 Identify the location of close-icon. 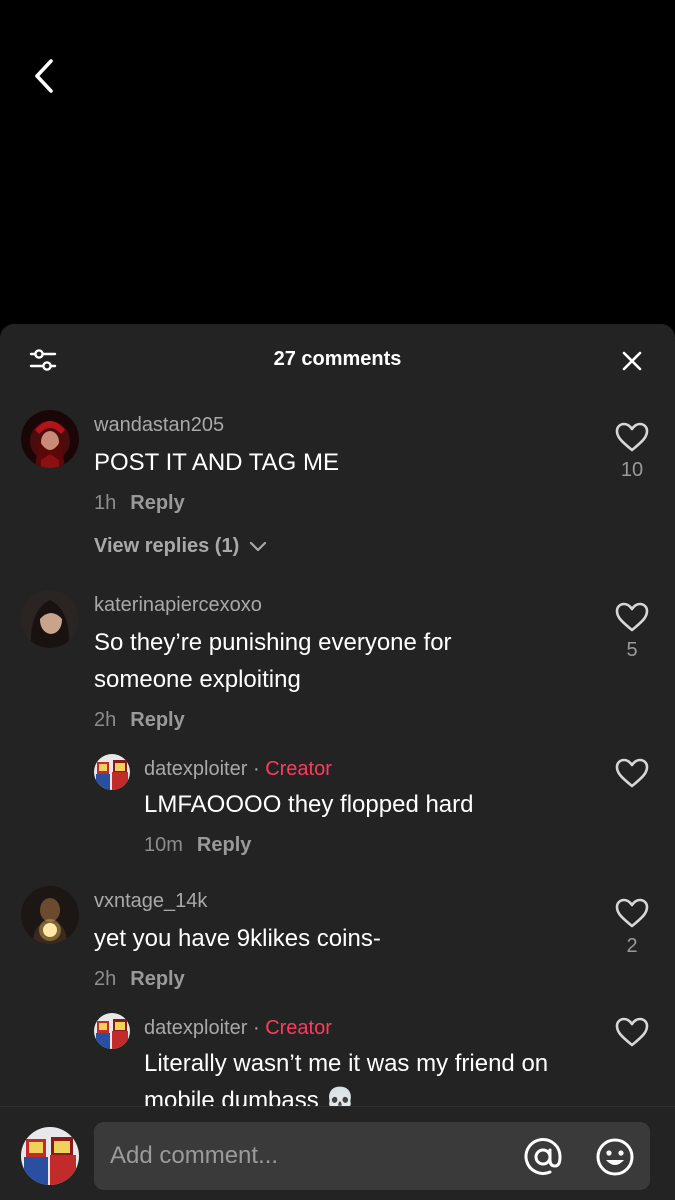
(632, 361).